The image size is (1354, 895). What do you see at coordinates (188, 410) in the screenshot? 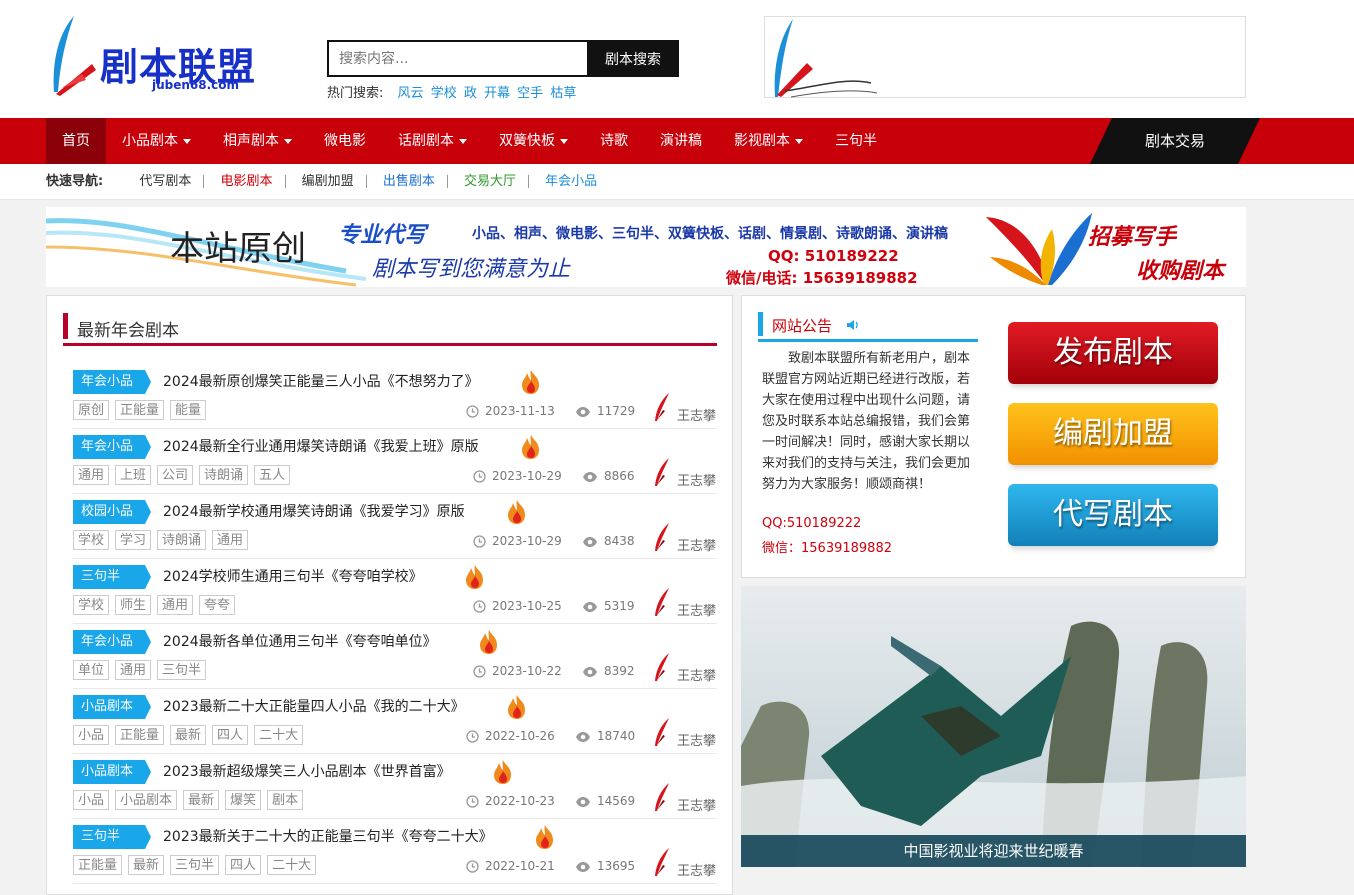
I see `tag: 能量` at bounding box center [188, 410].